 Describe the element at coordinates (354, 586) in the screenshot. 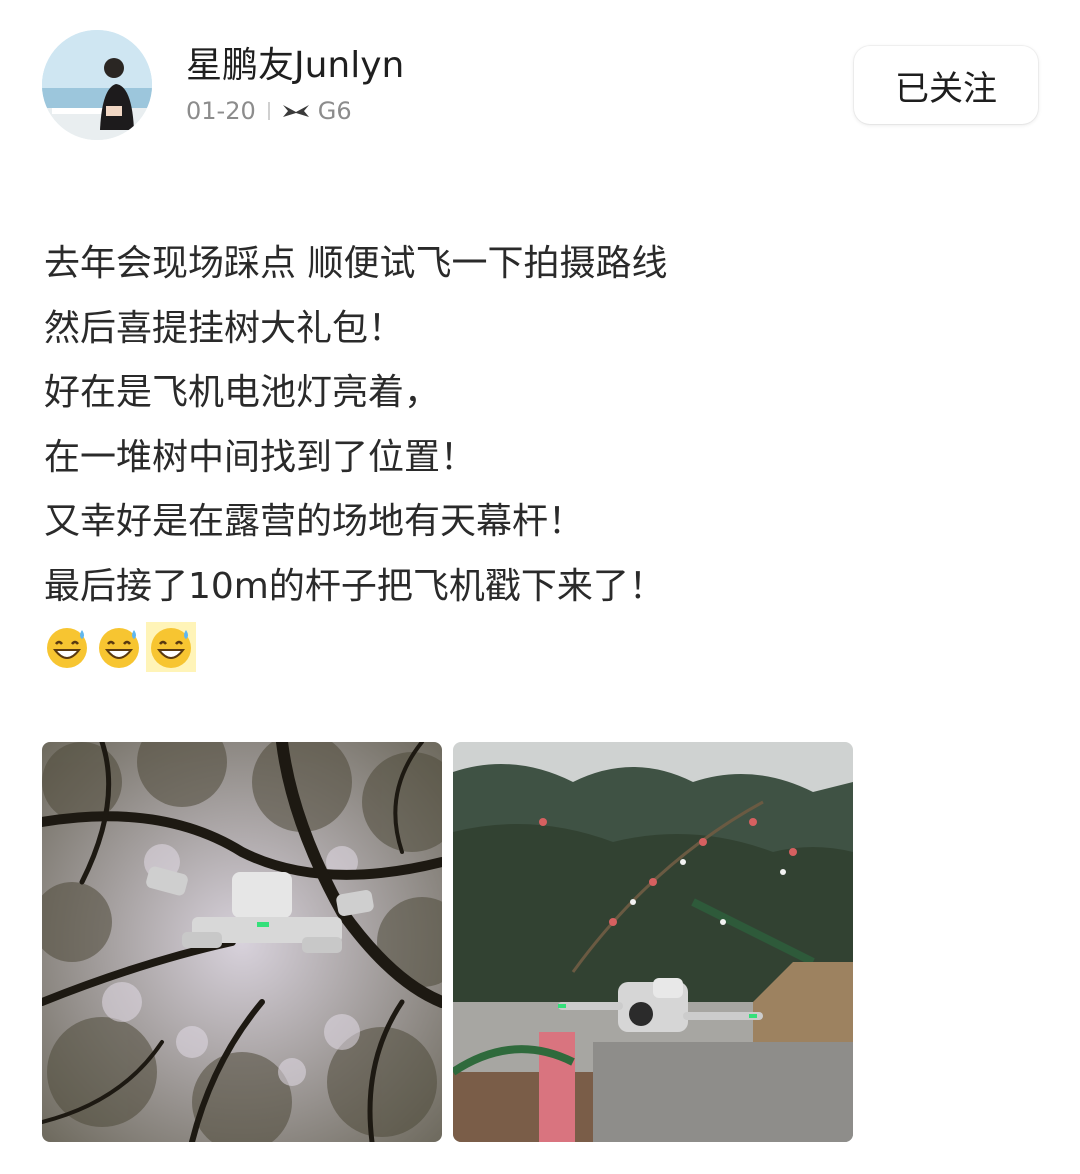

I see `post-text-line: 最后接了10m的杆子把飞机戳下来了！` at that location.